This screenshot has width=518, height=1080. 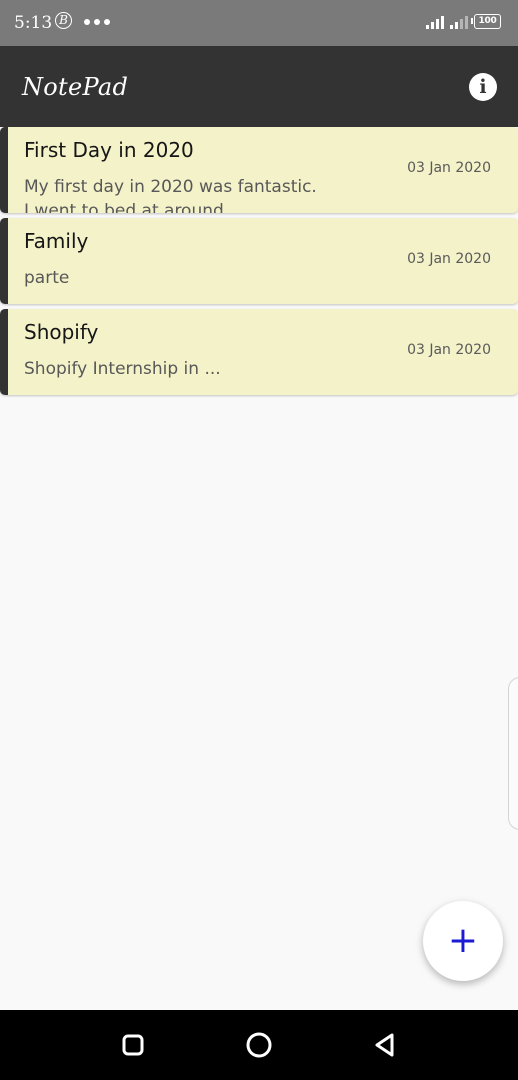 I want to click on note-title: First Day in 2020, so click(x=109, y=150).